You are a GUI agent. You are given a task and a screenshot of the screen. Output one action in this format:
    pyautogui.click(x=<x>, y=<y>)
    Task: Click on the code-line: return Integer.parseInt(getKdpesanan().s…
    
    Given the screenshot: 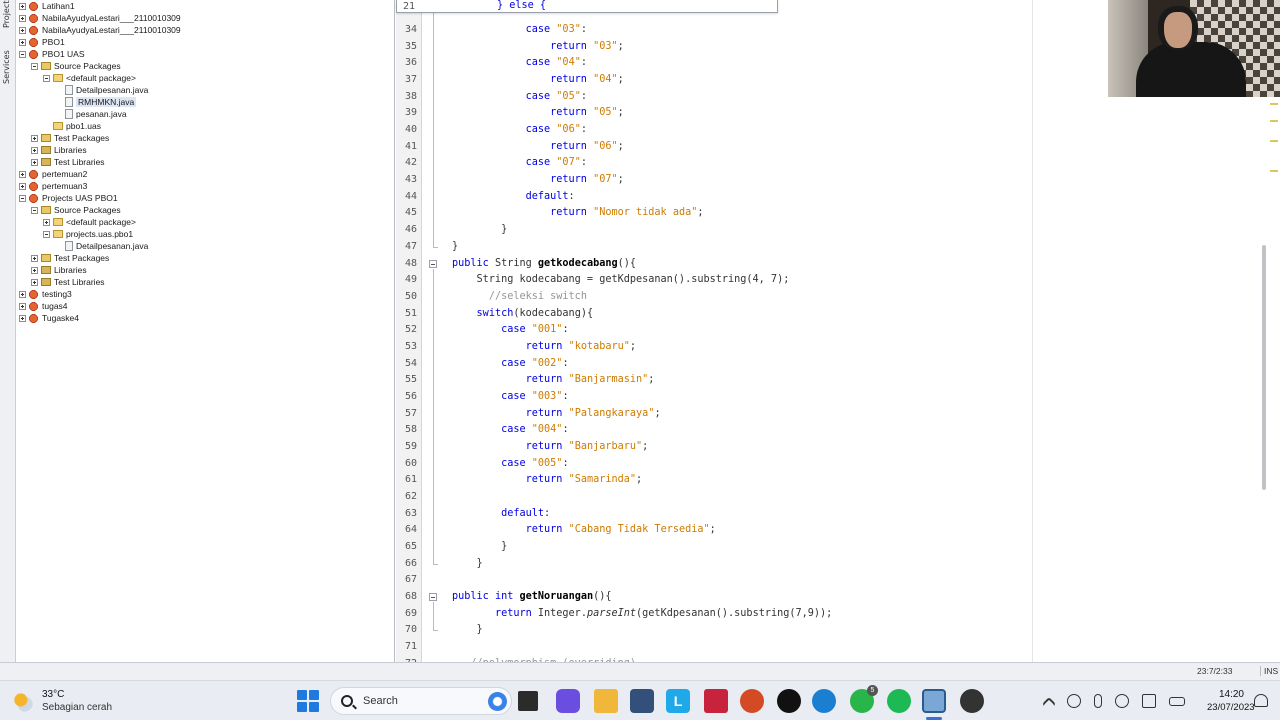 What is the action you would take?
    pyautogui.click(x=642, y=614)
    